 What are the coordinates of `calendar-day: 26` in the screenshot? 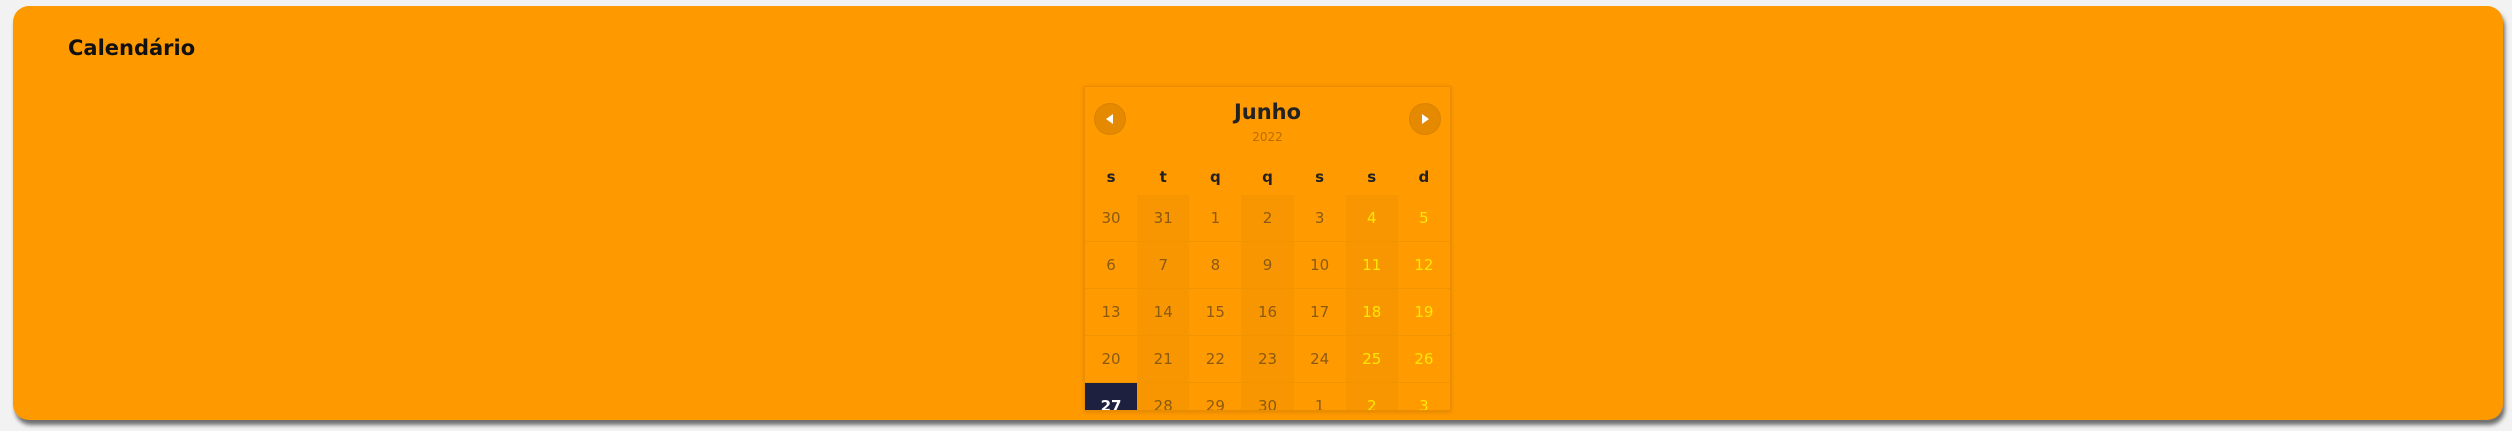 It's located at (1423, 359).